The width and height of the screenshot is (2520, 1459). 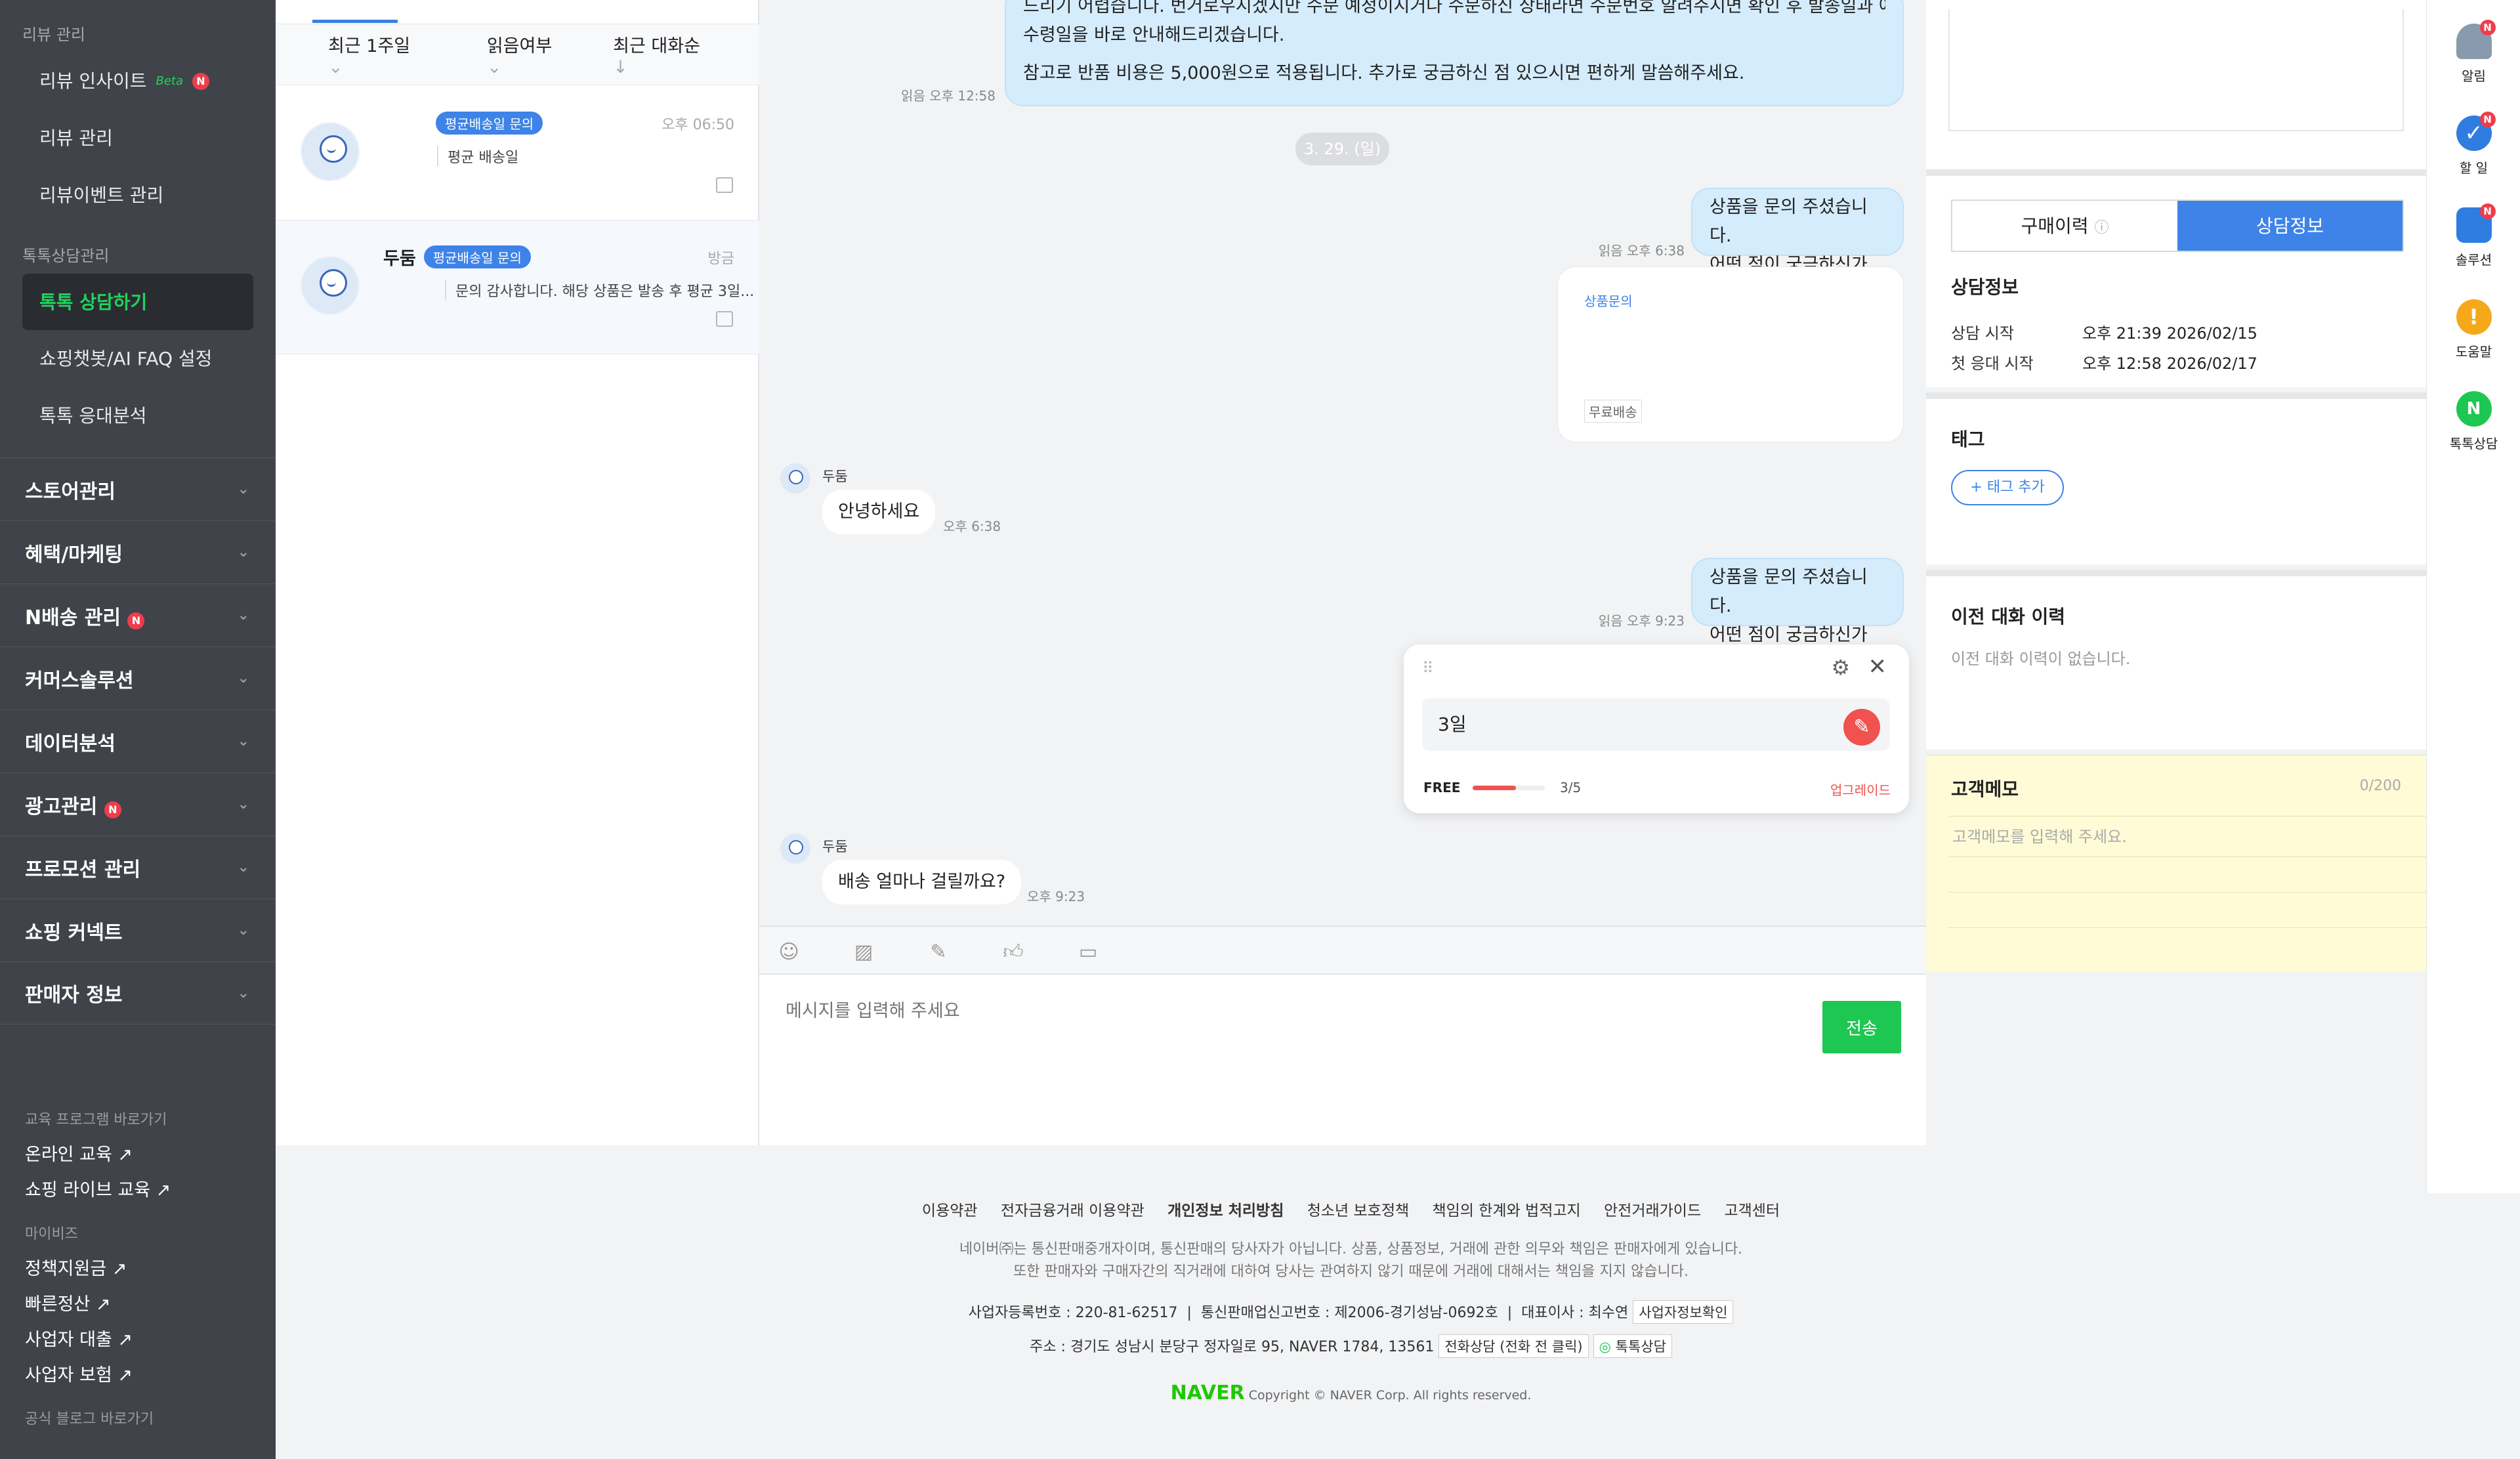 What do you see at coordinates (1013, 952) in the screenshot?
I see `thumbs-up-icon: 👍︎` at bounding box center [1013, 952].